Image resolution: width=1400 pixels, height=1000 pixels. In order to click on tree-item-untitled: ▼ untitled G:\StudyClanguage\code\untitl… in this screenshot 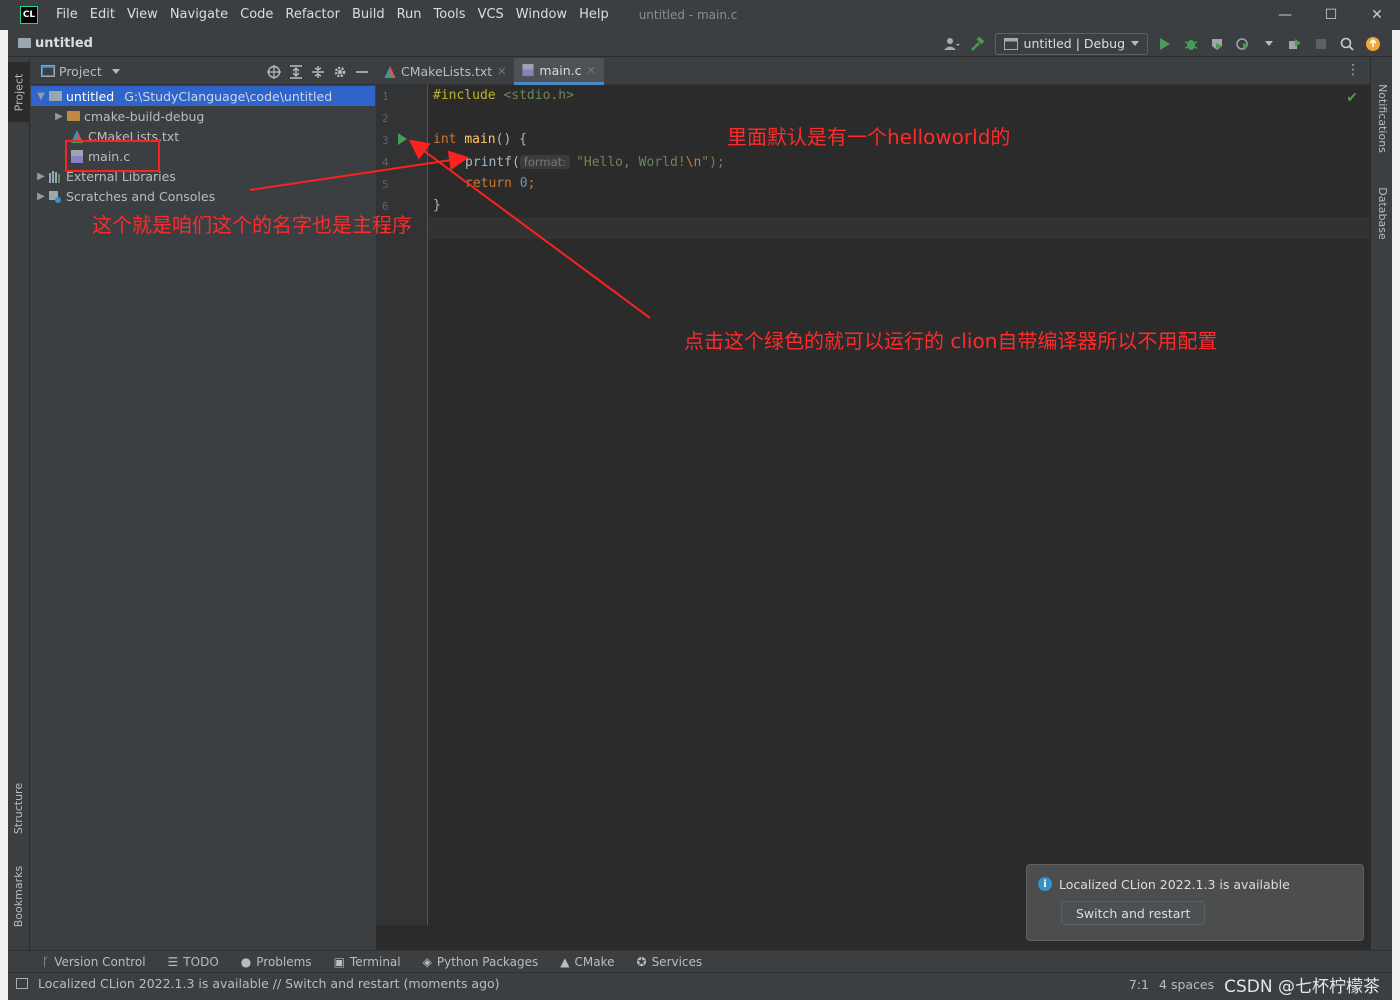, I will do `click(203, 96)`.